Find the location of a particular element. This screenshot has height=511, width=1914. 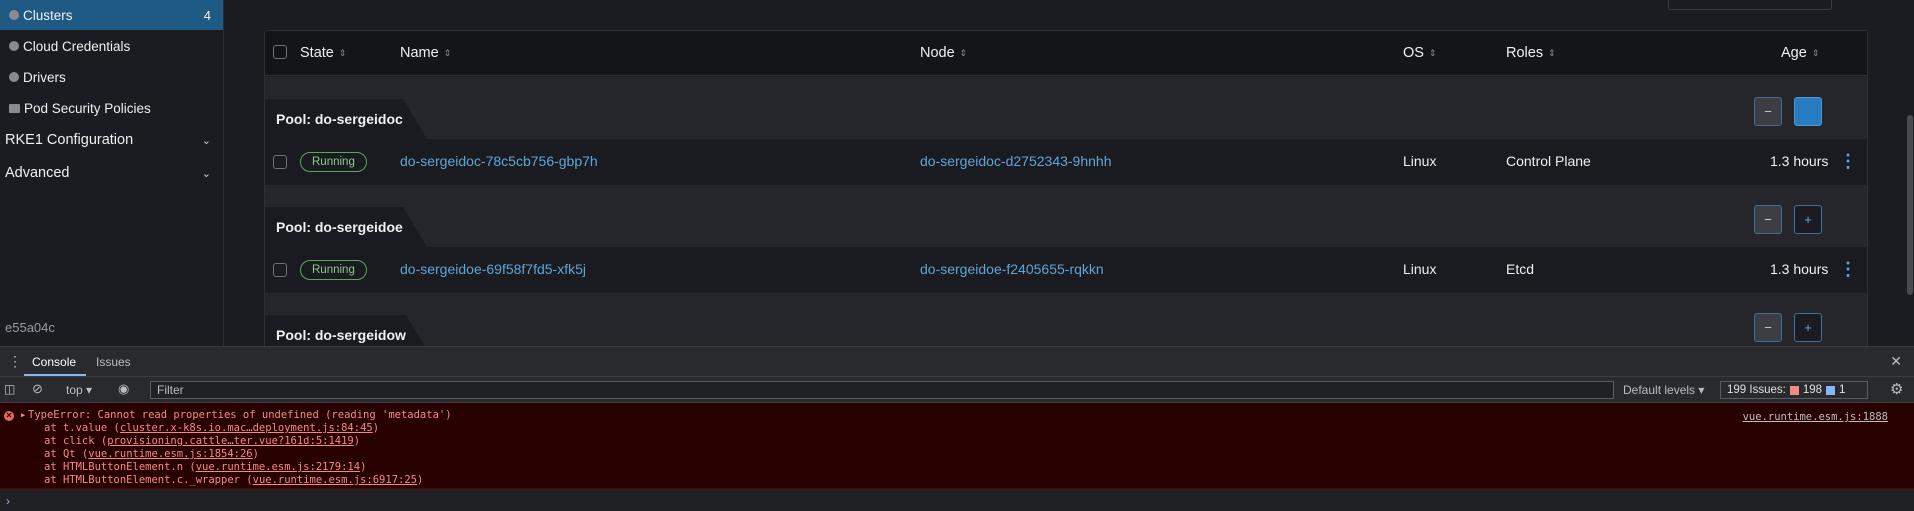

error-icon is located at coordinates (1794, 390).